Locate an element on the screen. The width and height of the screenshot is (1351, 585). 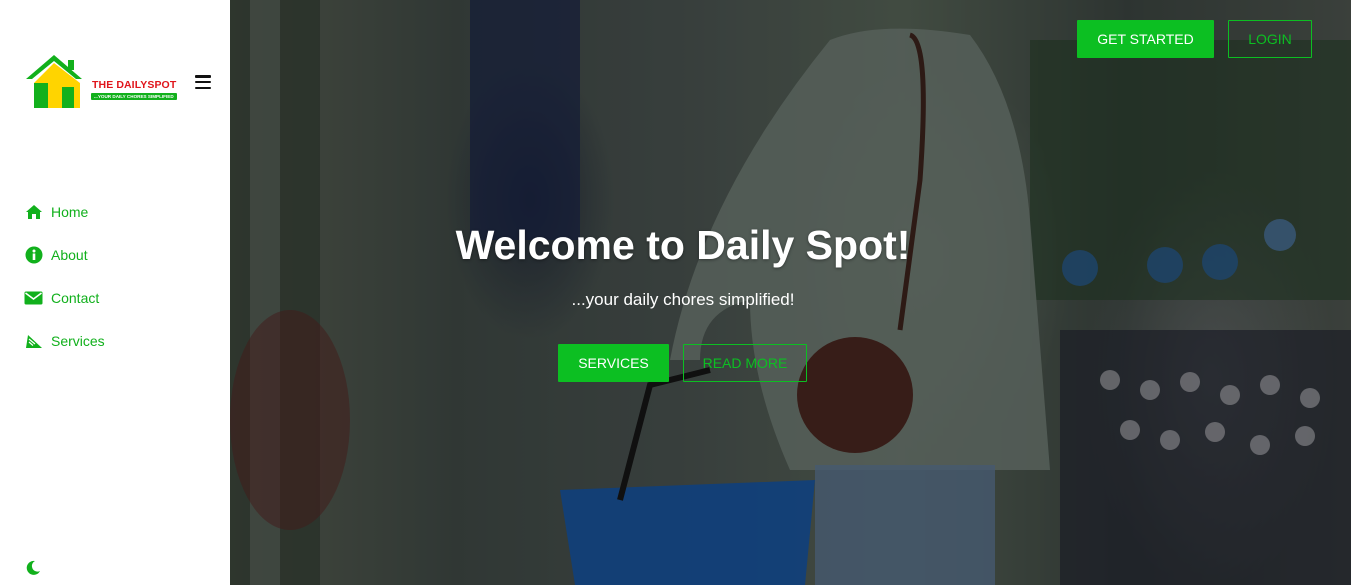
sidebar-item-label: Home is located at coordinates (70, 212).